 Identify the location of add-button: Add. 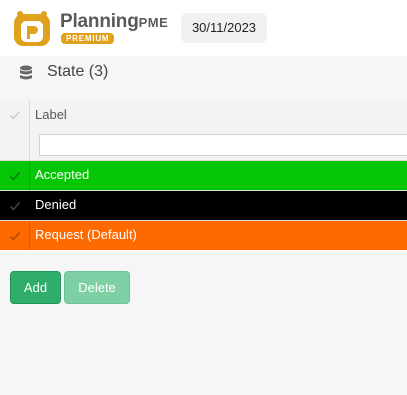
(35, 287).